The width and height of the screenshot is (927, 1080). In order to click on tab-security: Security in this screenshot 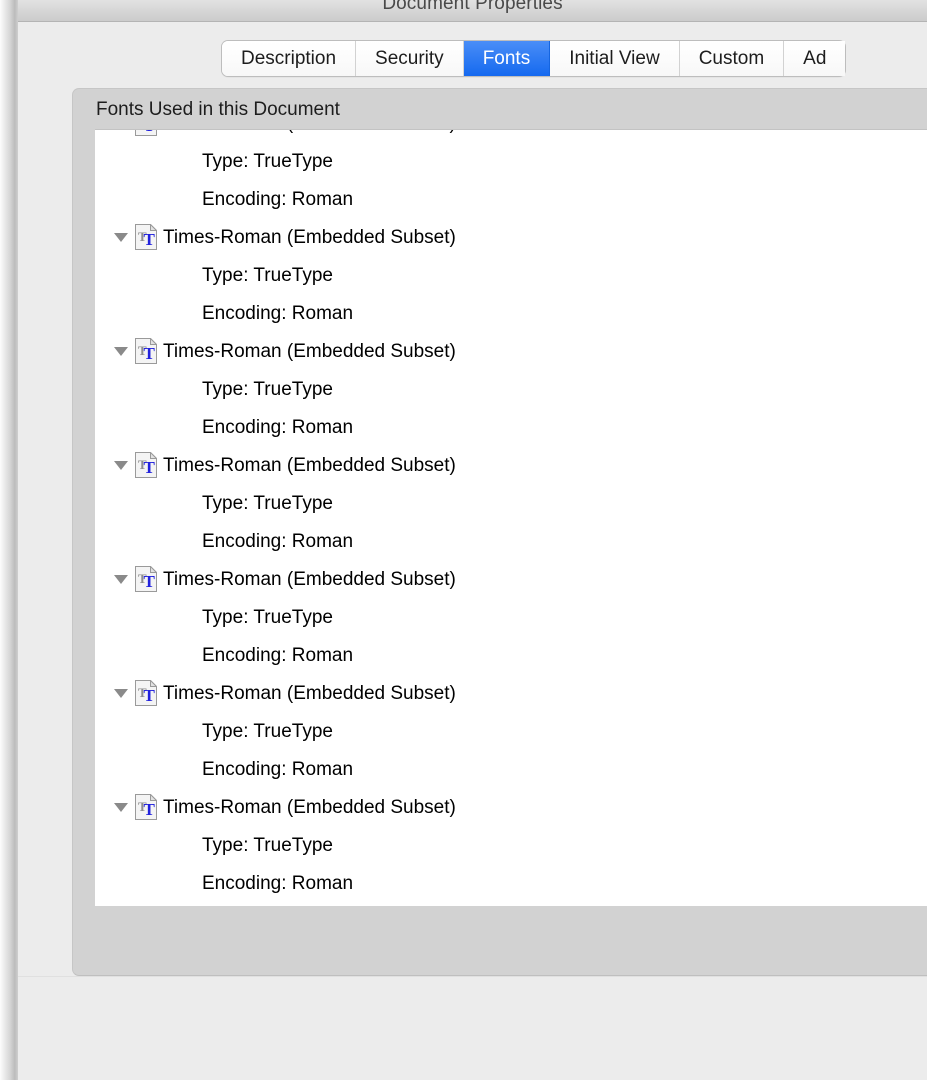, I will do `click(410, 58)`.